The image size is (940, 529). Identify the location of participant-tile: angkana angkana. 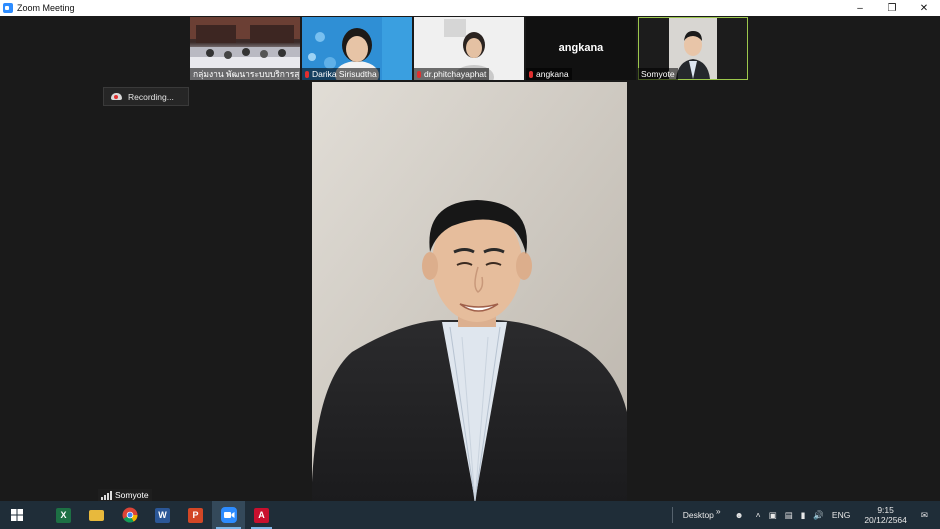
(581, 48).